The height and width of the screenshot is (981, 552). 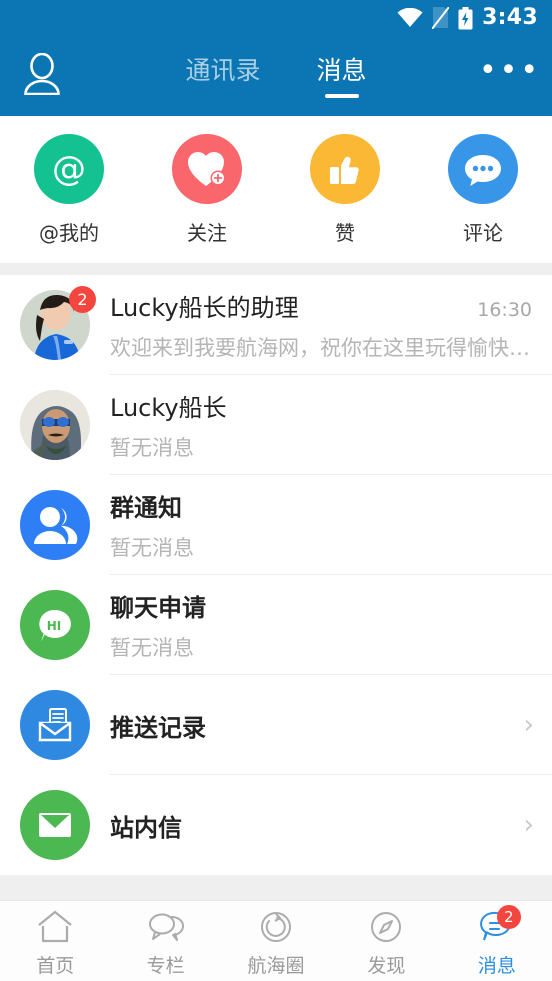 I want to click on svg-text: HI, so click(x=54, y=626).